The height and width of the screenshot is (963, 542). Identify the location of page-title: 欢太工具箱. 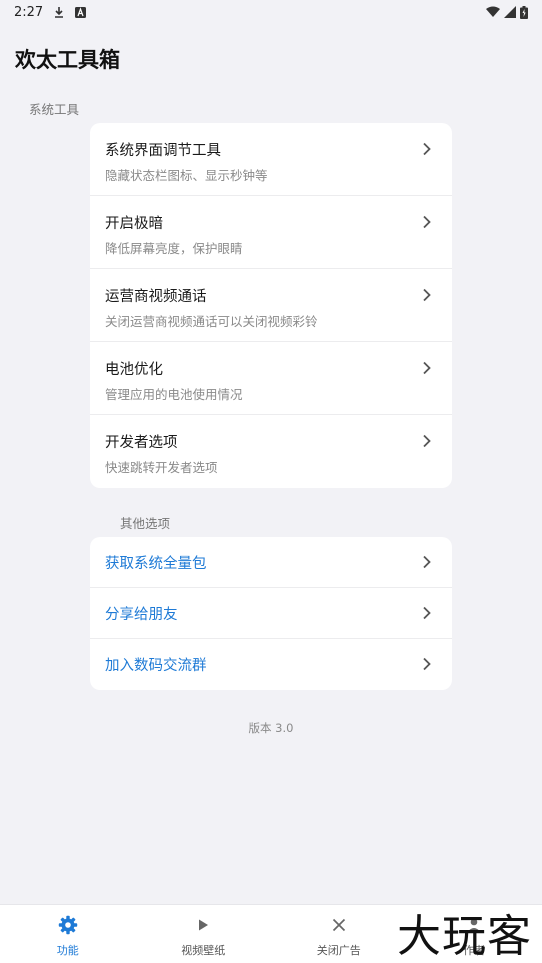
(67, 60).